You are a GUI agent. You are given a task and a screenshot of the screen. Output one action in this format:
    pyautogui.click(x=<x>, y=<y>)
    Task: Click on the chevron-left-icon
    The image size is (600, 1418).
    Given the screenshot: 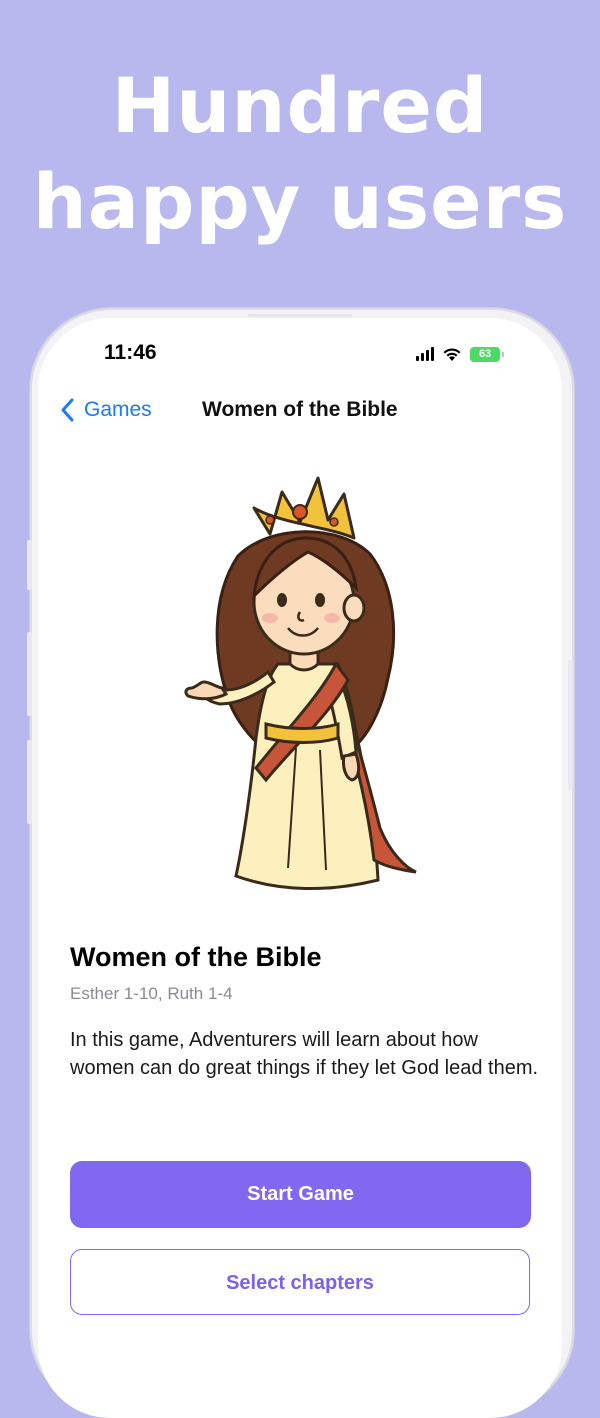 What is the action you would take?
    pyautogui.click(x=67, y=410)
    